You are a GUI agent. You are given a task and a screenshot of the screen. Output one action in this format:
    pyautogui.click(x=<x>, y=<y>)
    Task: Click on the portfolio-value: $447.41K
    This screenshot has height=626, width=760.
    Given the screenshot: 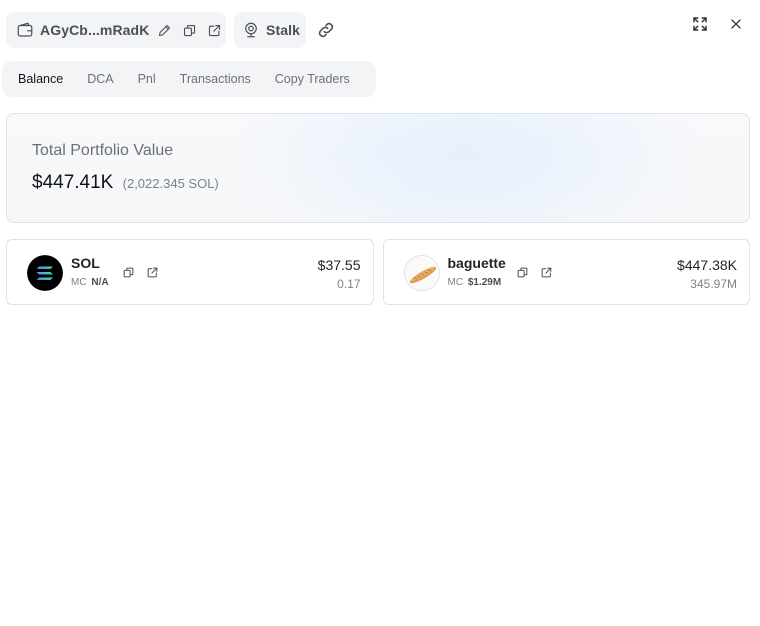 What is the action you would take?
    pyautogui.click(x=73, y=182)
    